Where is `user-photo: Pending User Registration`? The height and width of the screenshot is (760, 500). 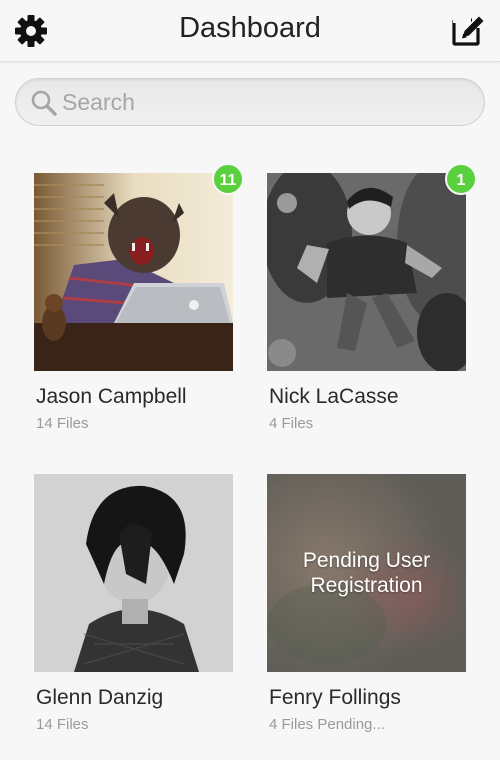
user-photo: Pending User Registration is located at coordinates (366, 573).